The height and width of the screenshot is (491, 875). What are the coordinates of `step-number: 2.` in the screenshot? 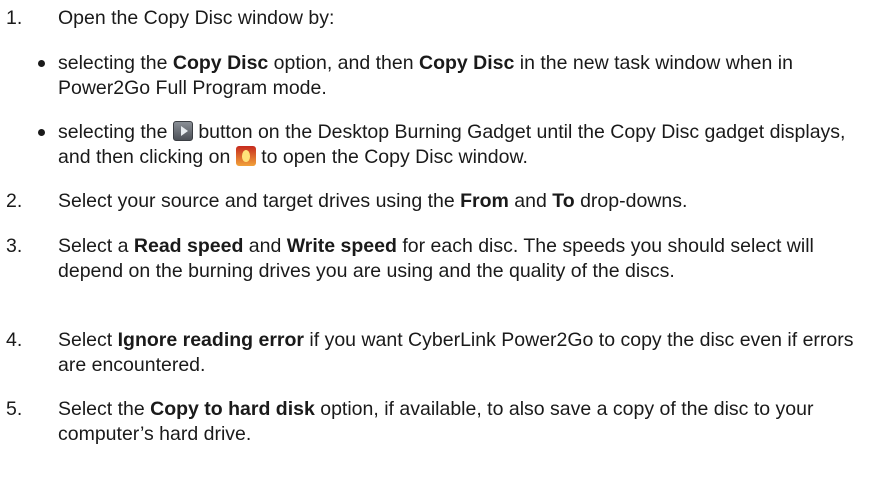 It's located at (14, 201).